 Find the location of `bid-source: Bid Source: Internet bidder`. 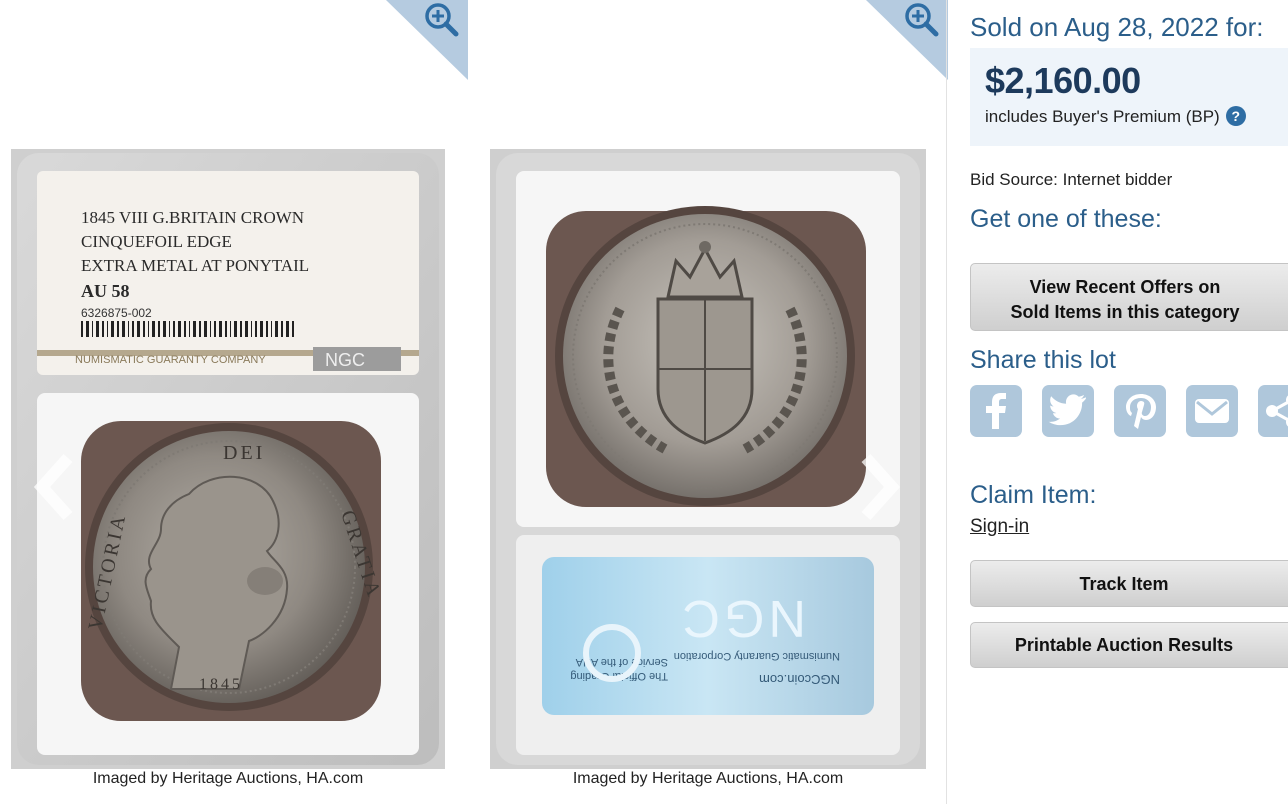

bid-source: Bid Source: Internet bidder is located at coordinates (1071, 179).